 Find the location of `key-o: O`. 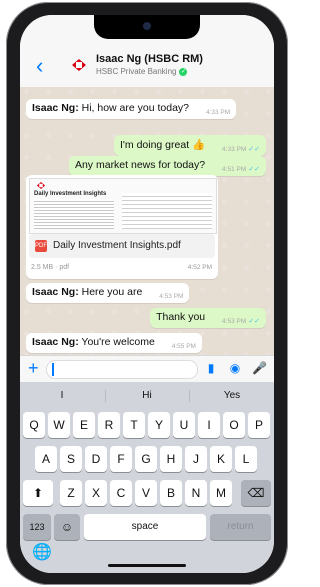

key-o: O is located at coordinates (234, 425).